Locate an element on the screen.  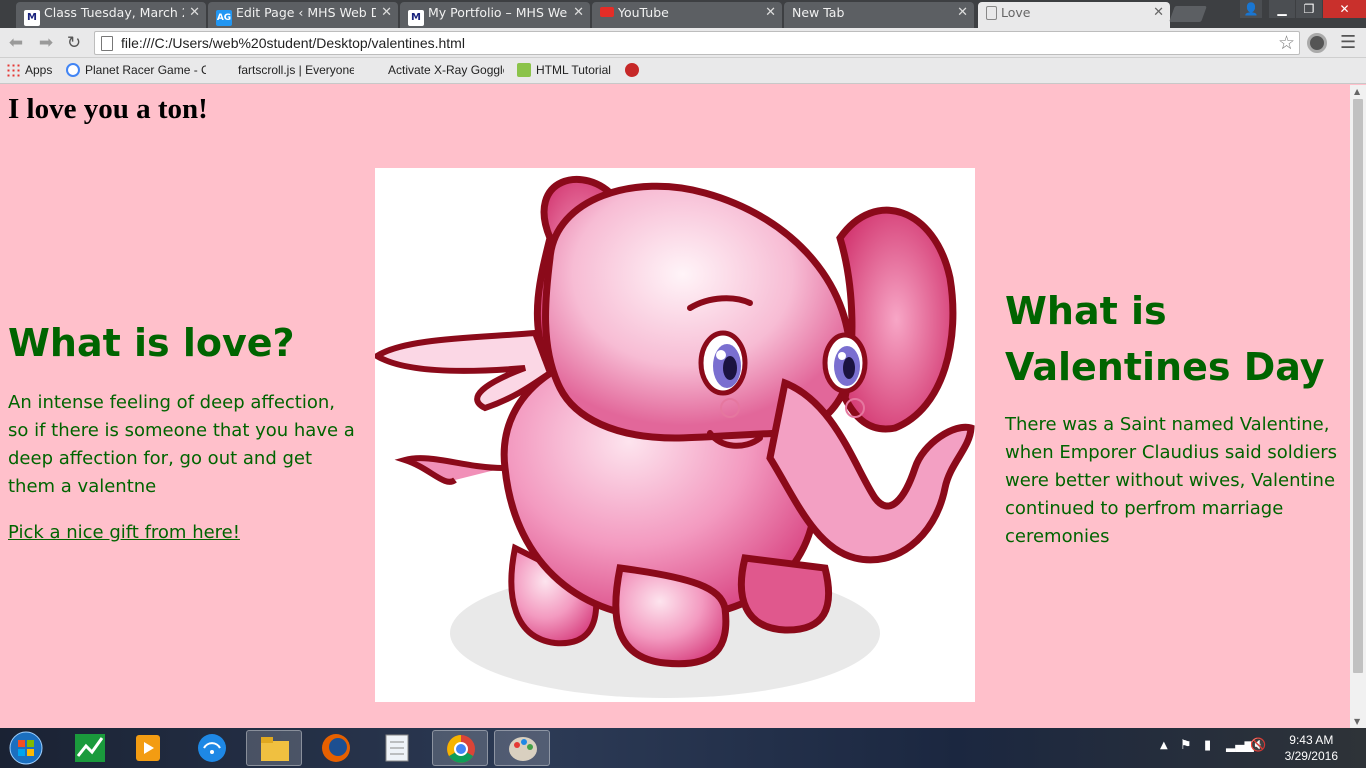
media-player-icon is located at coordinates (148, 748).